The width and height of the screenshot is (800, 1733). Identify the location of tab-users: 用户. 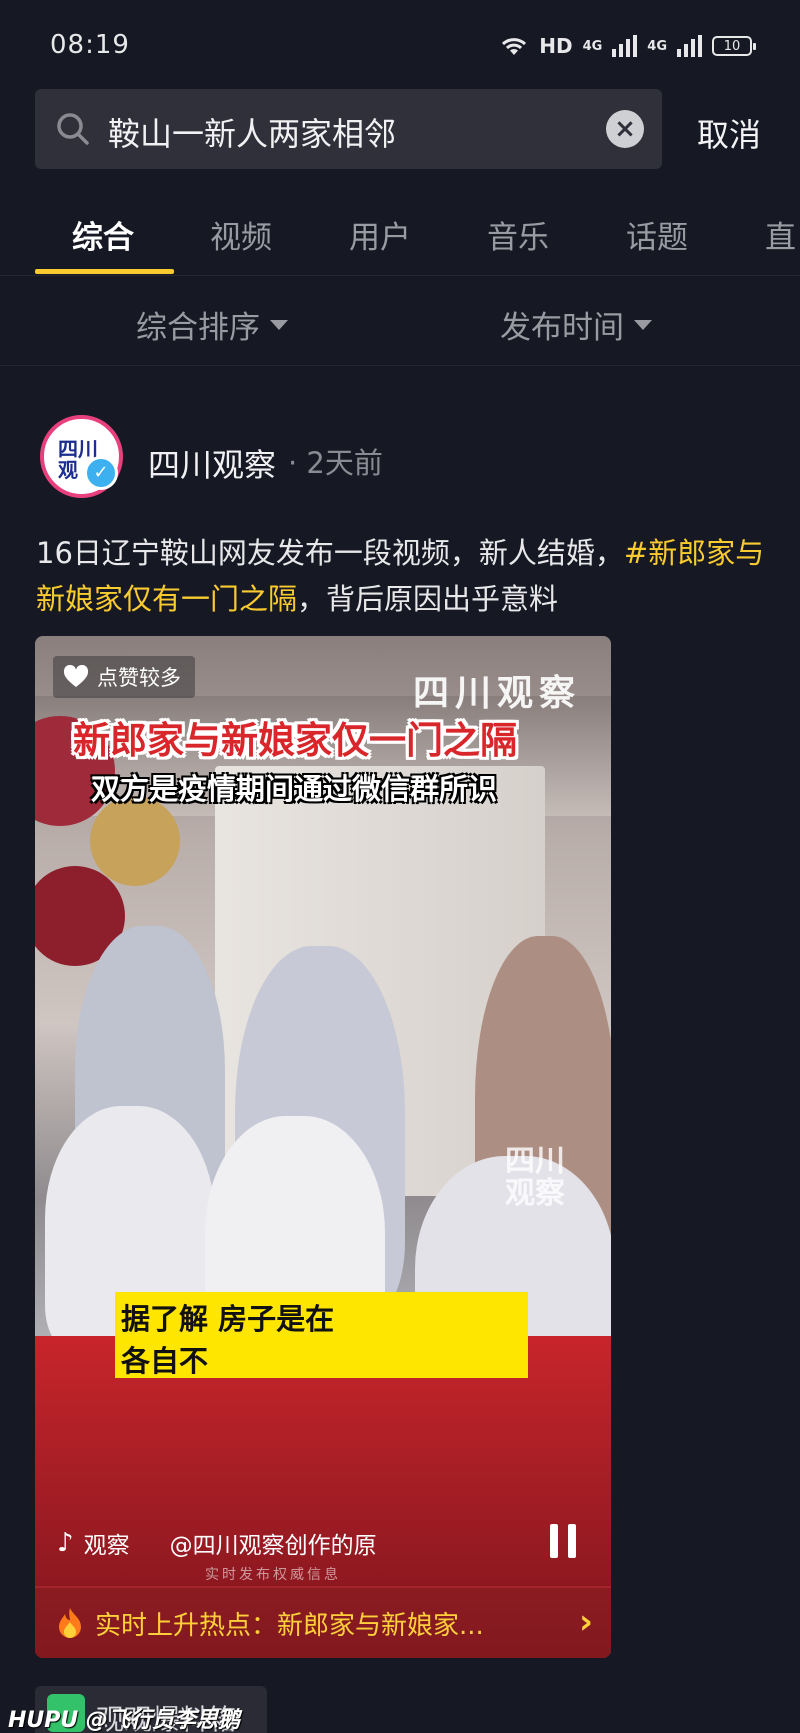
(380, 234).